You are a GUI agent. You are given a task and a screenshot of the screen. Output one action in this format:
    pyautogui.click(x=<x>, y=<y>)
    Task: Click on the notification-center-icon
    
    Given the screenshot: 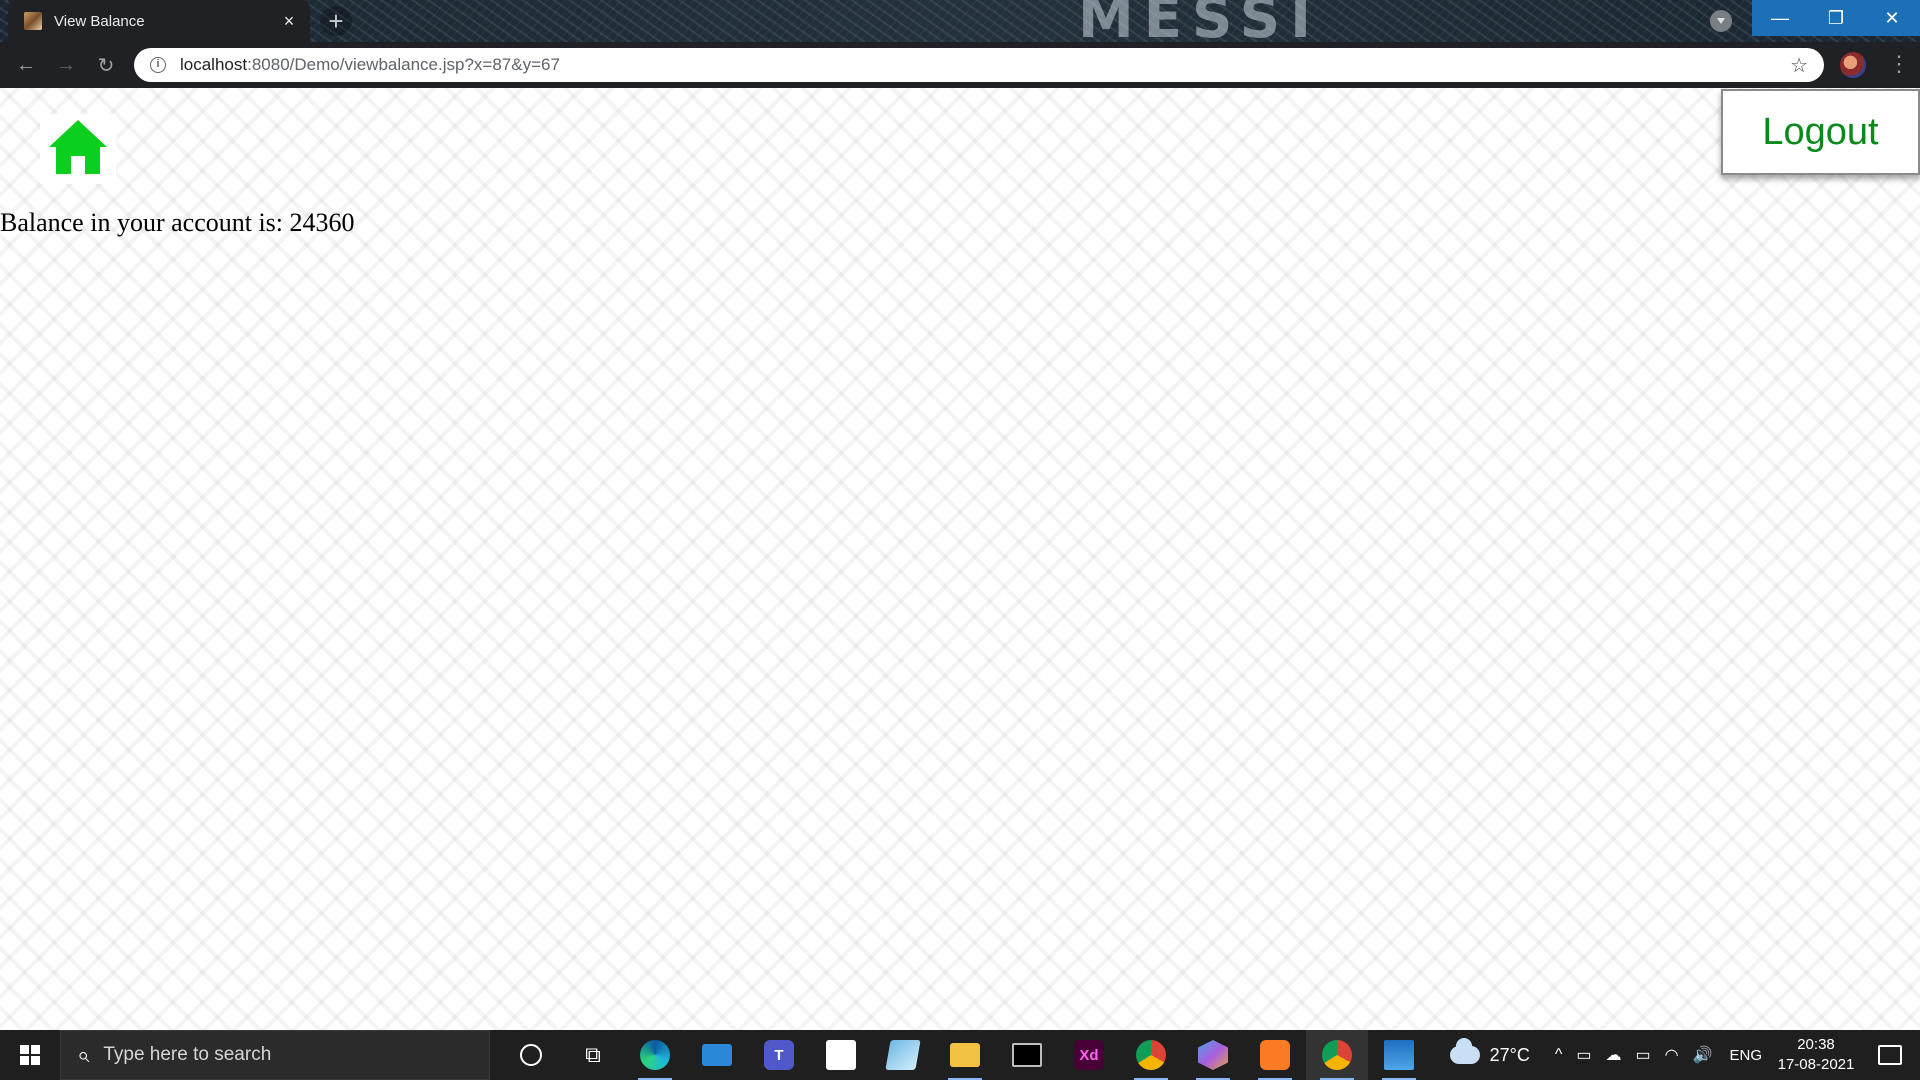 What is the action you would take?
    pyautogui.click(x=1890, y=1055)
    